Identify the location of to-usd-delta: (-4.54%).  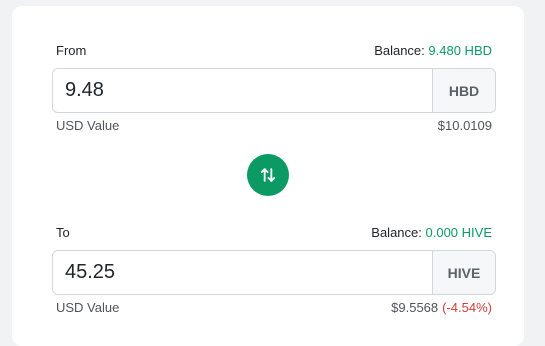
(467, 307).